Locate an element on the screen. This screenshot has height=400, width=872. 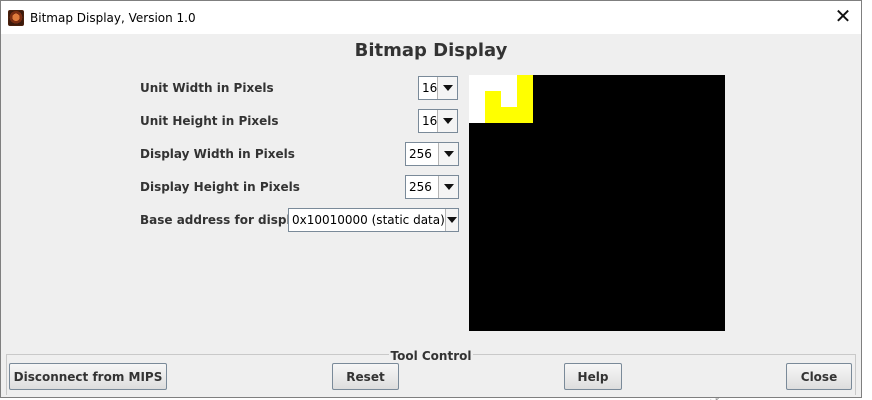
close-button: Close is located at coordinates (819, 376).